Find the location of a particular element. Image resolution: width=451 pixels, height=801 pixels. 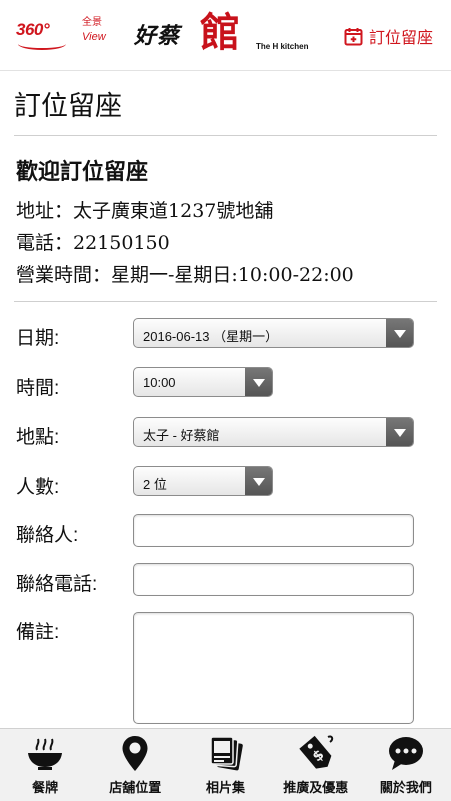

location-select-value: 太子 - 好蔡館 is located at coordinates (181, 435).